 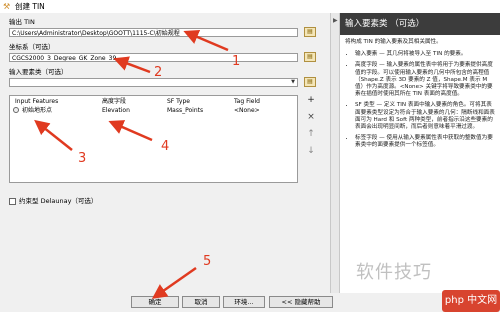 I want to click on crs-label: 坐标系（可选）, so click(x=32, y=47).